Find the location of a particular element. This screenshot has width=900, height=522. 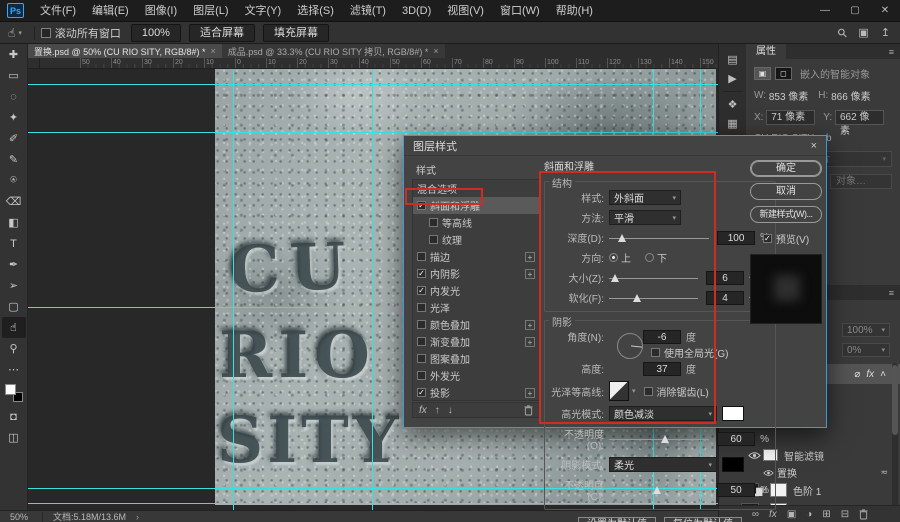

highlight-opacity-slider is located at coordinates (659, 439).